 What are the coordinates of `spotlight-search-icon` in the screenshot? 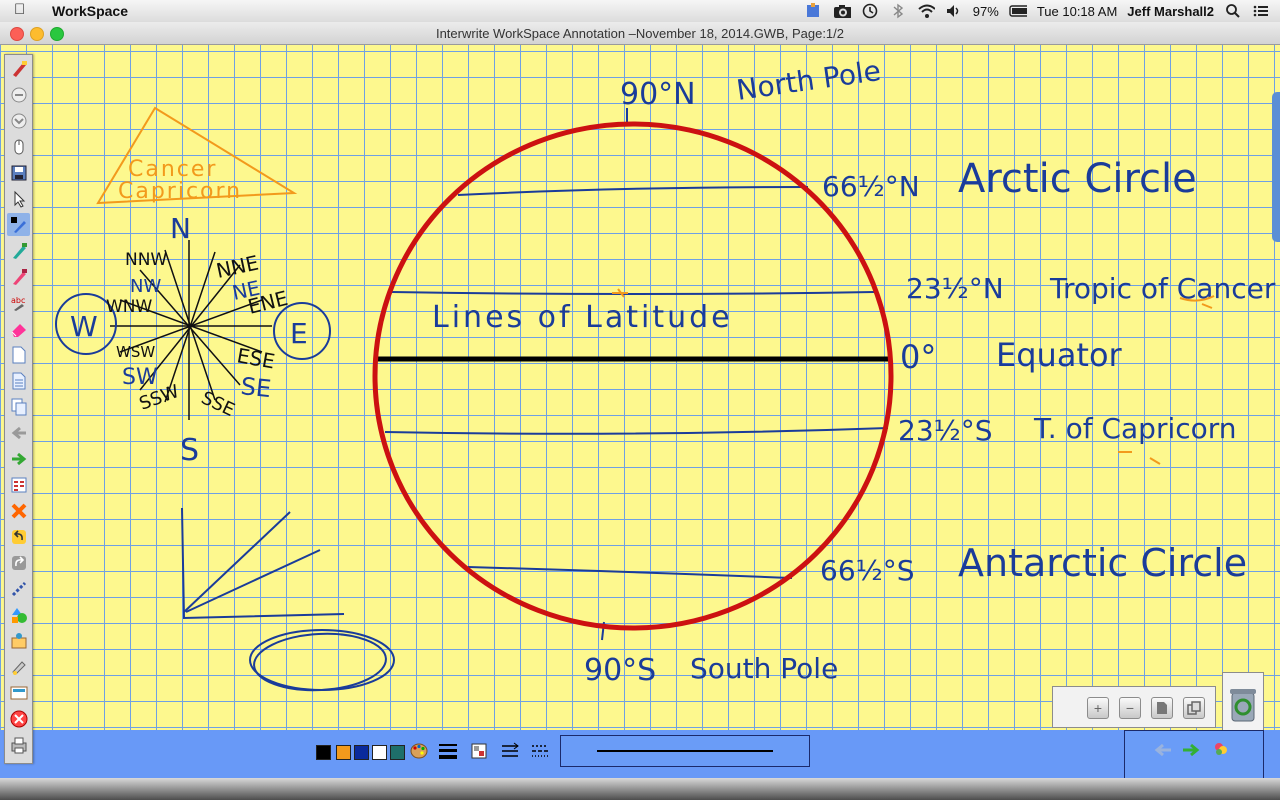 It's located at (1233, 11).